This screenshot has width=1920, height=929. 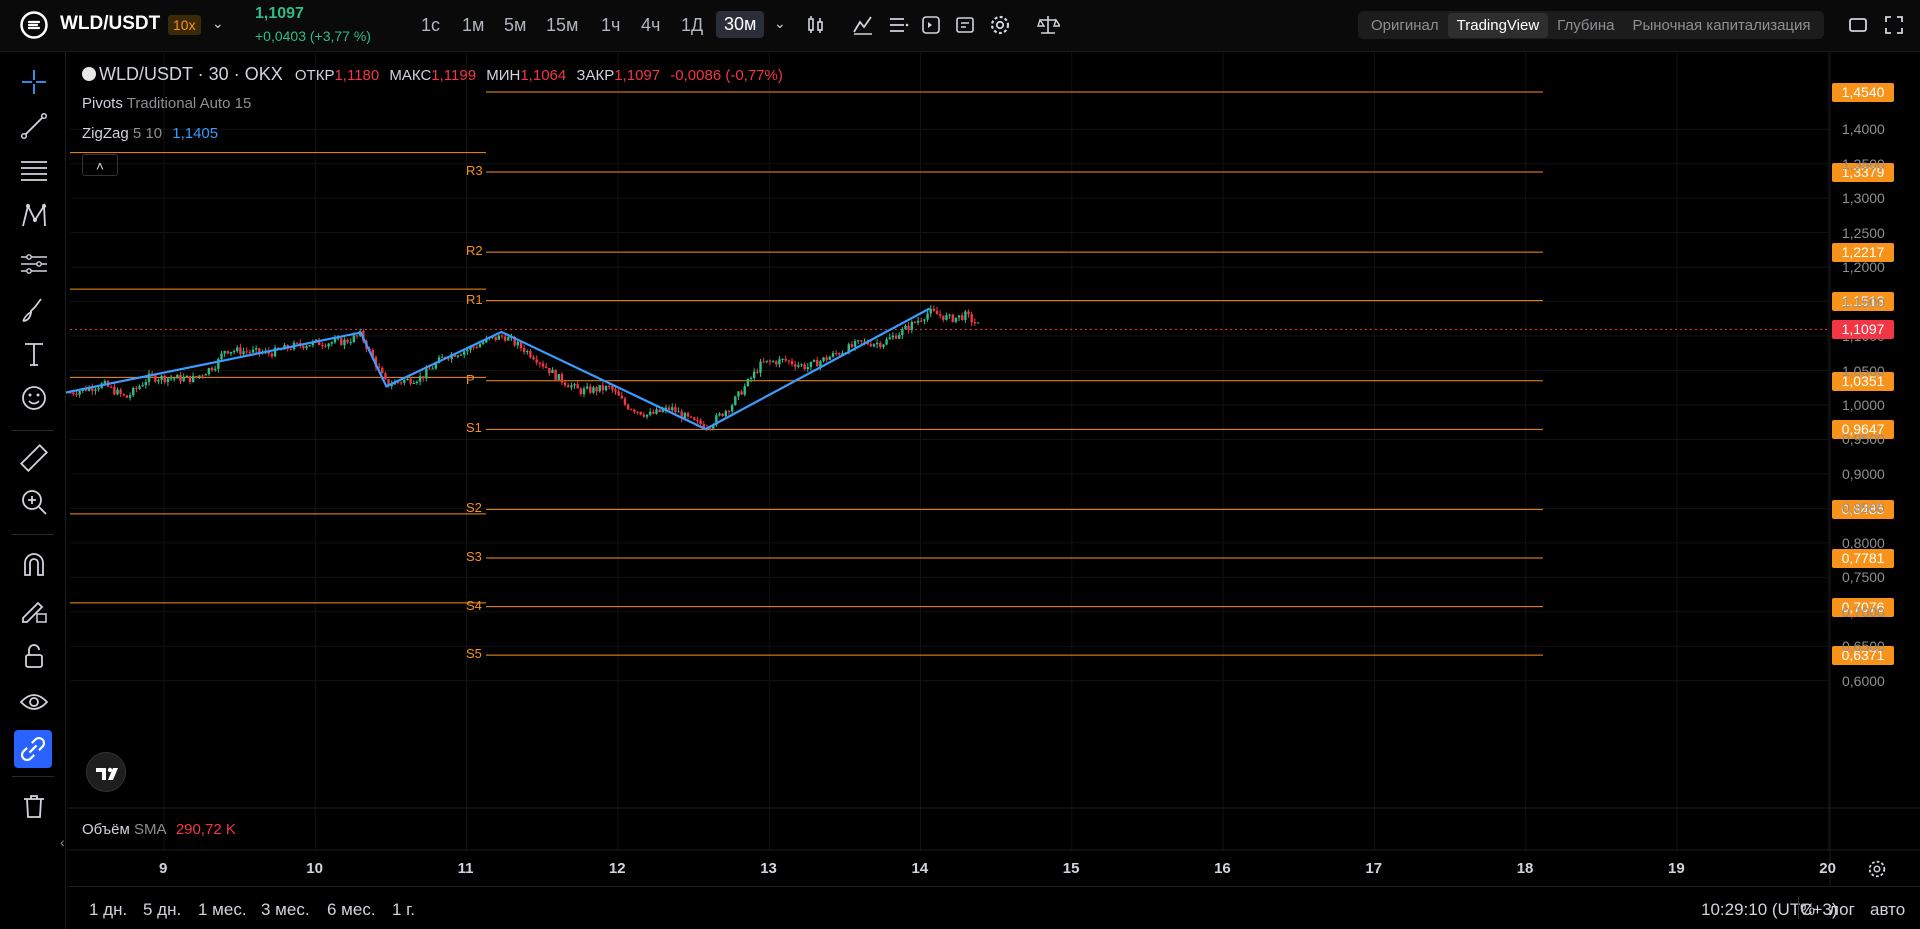 What do you see at coordinates (515, 25) in the screenshot?
I see `timeframe-5m: 5м` at bounding box center [515, 25].